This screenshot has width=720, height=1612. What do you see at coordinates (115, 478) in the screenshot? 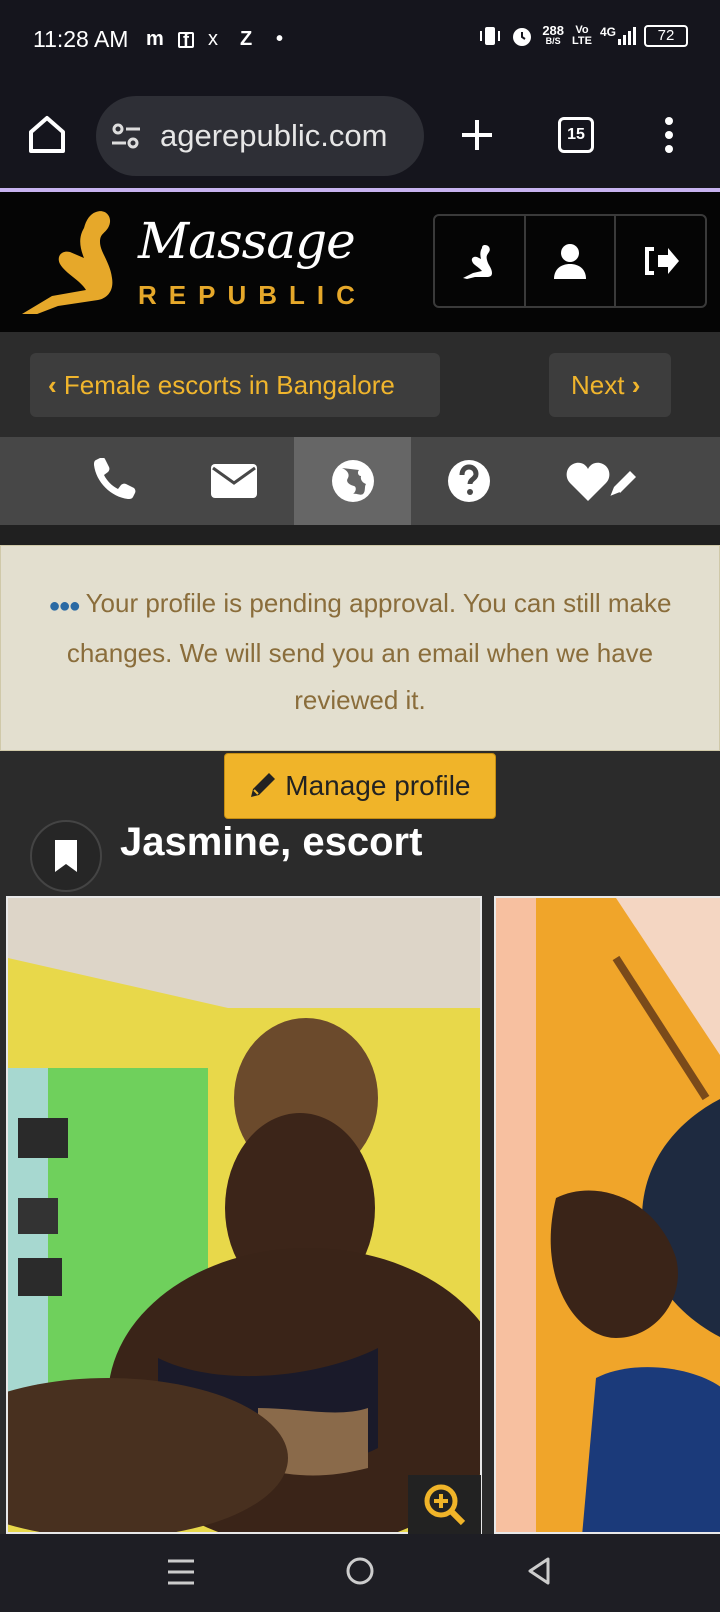
I see `phone-icon` at bounding box center [115, 478].